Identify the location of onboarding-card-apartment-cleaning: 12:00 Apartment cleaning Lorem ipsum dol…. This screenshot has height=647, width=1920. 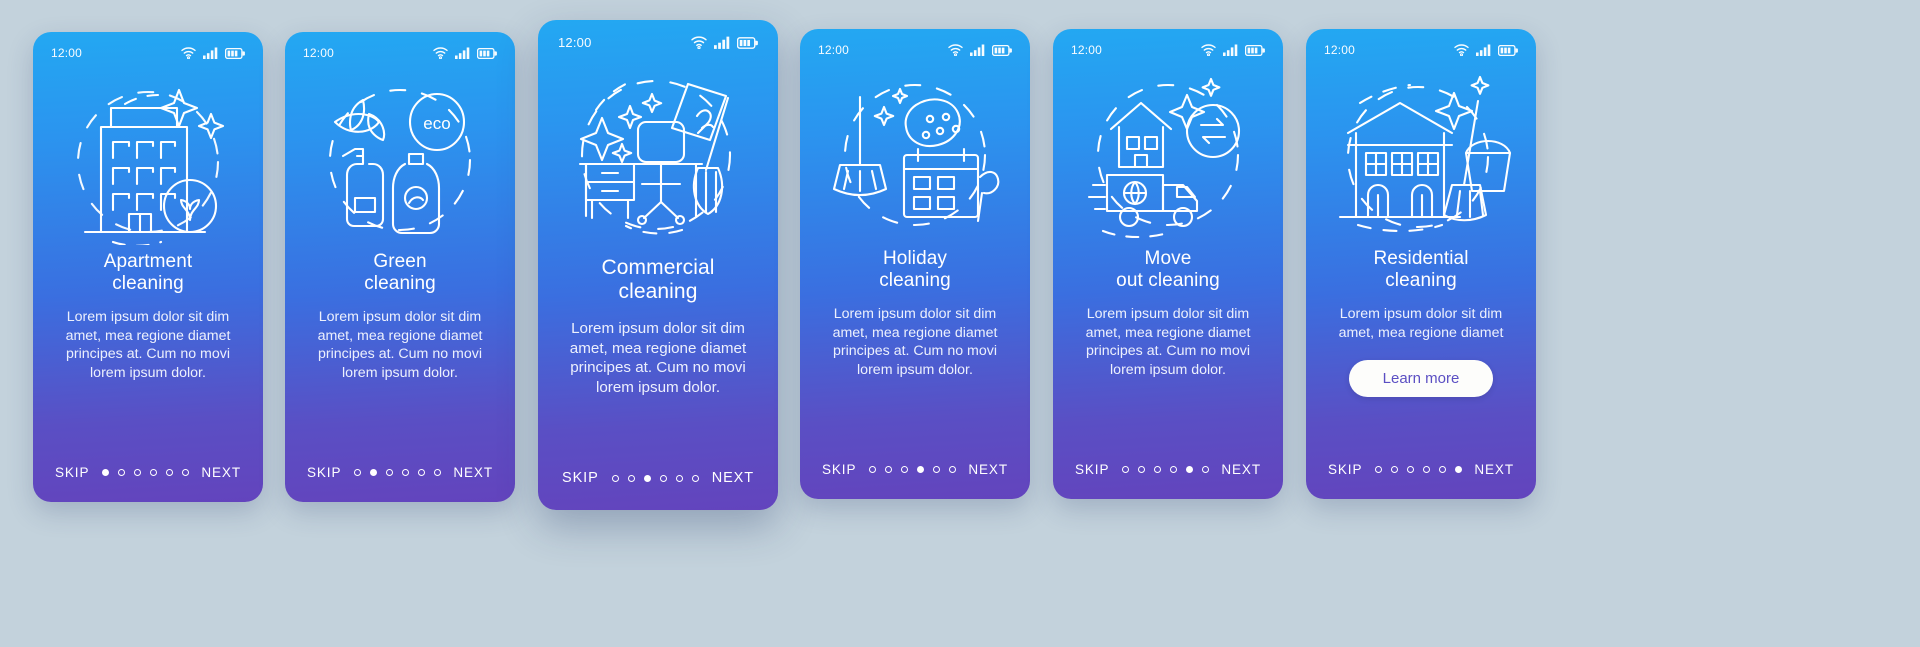
(148, 267).